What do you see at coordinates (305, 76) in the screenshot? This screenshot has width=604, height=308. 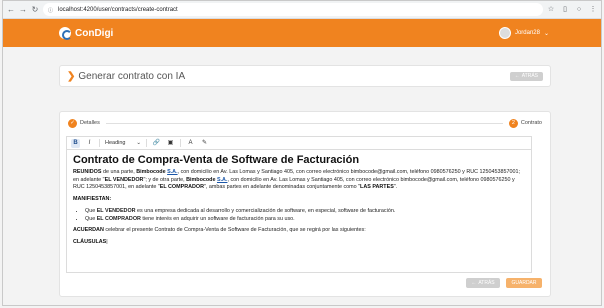 I see `page-header-card: ❯ Generar contrato con IA ← ATRÁS` at bounding box center [305, 76].